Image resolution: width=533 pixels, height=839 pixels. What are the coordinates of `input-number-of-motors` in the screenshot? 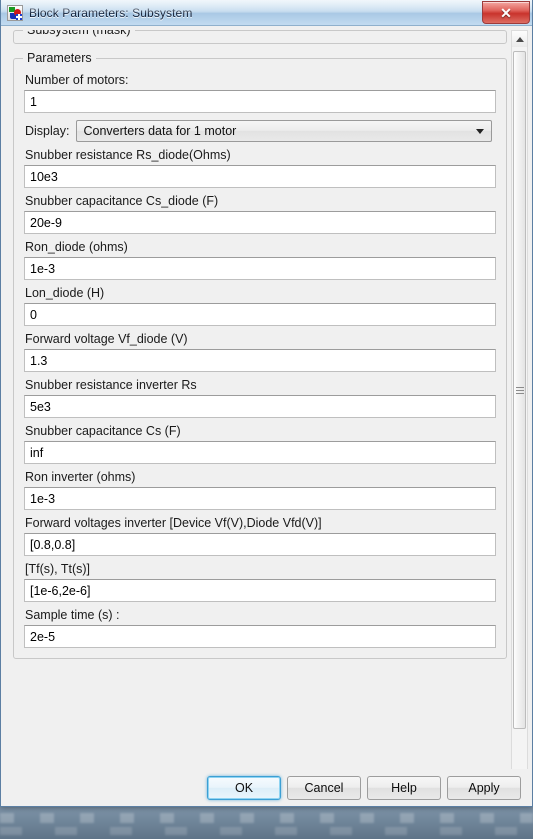 It's located at (260, 101).